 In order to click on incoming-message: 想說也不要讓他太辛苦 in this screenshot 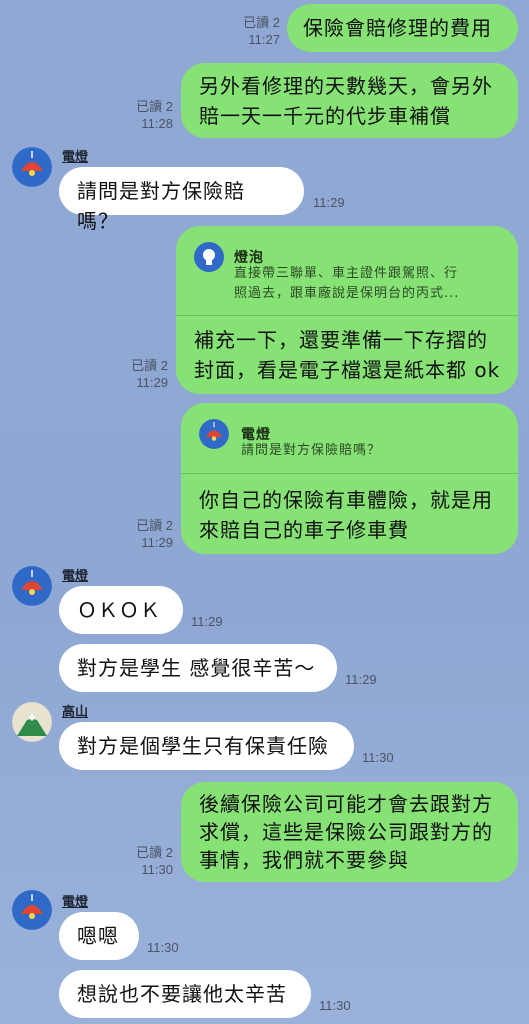, I will do `click(185, 994)`.